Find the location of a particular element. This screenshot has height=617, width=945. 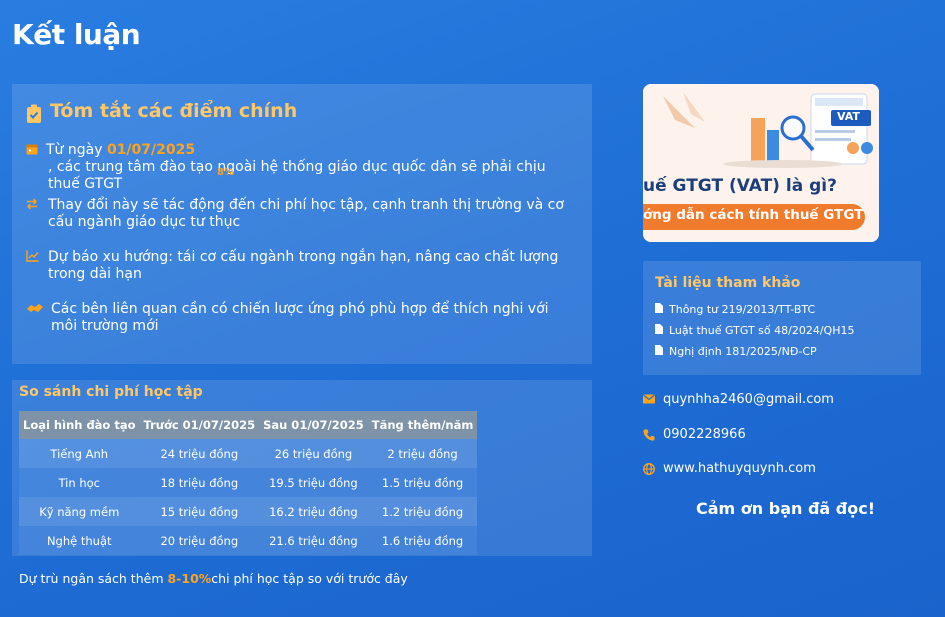

vat-rate-badge: 8% is located at coordinates (225, 172).